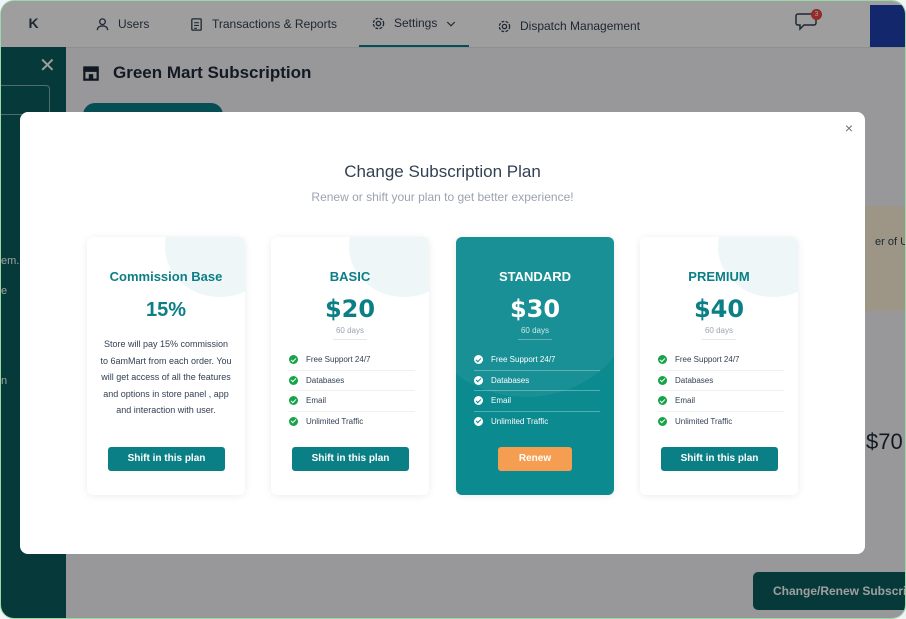 This screenshot has width=906, height=619. What do you see at coordinates (849, 128) in the screenshot?
I see `close-icon: ×` at bounding box center [849, 128].